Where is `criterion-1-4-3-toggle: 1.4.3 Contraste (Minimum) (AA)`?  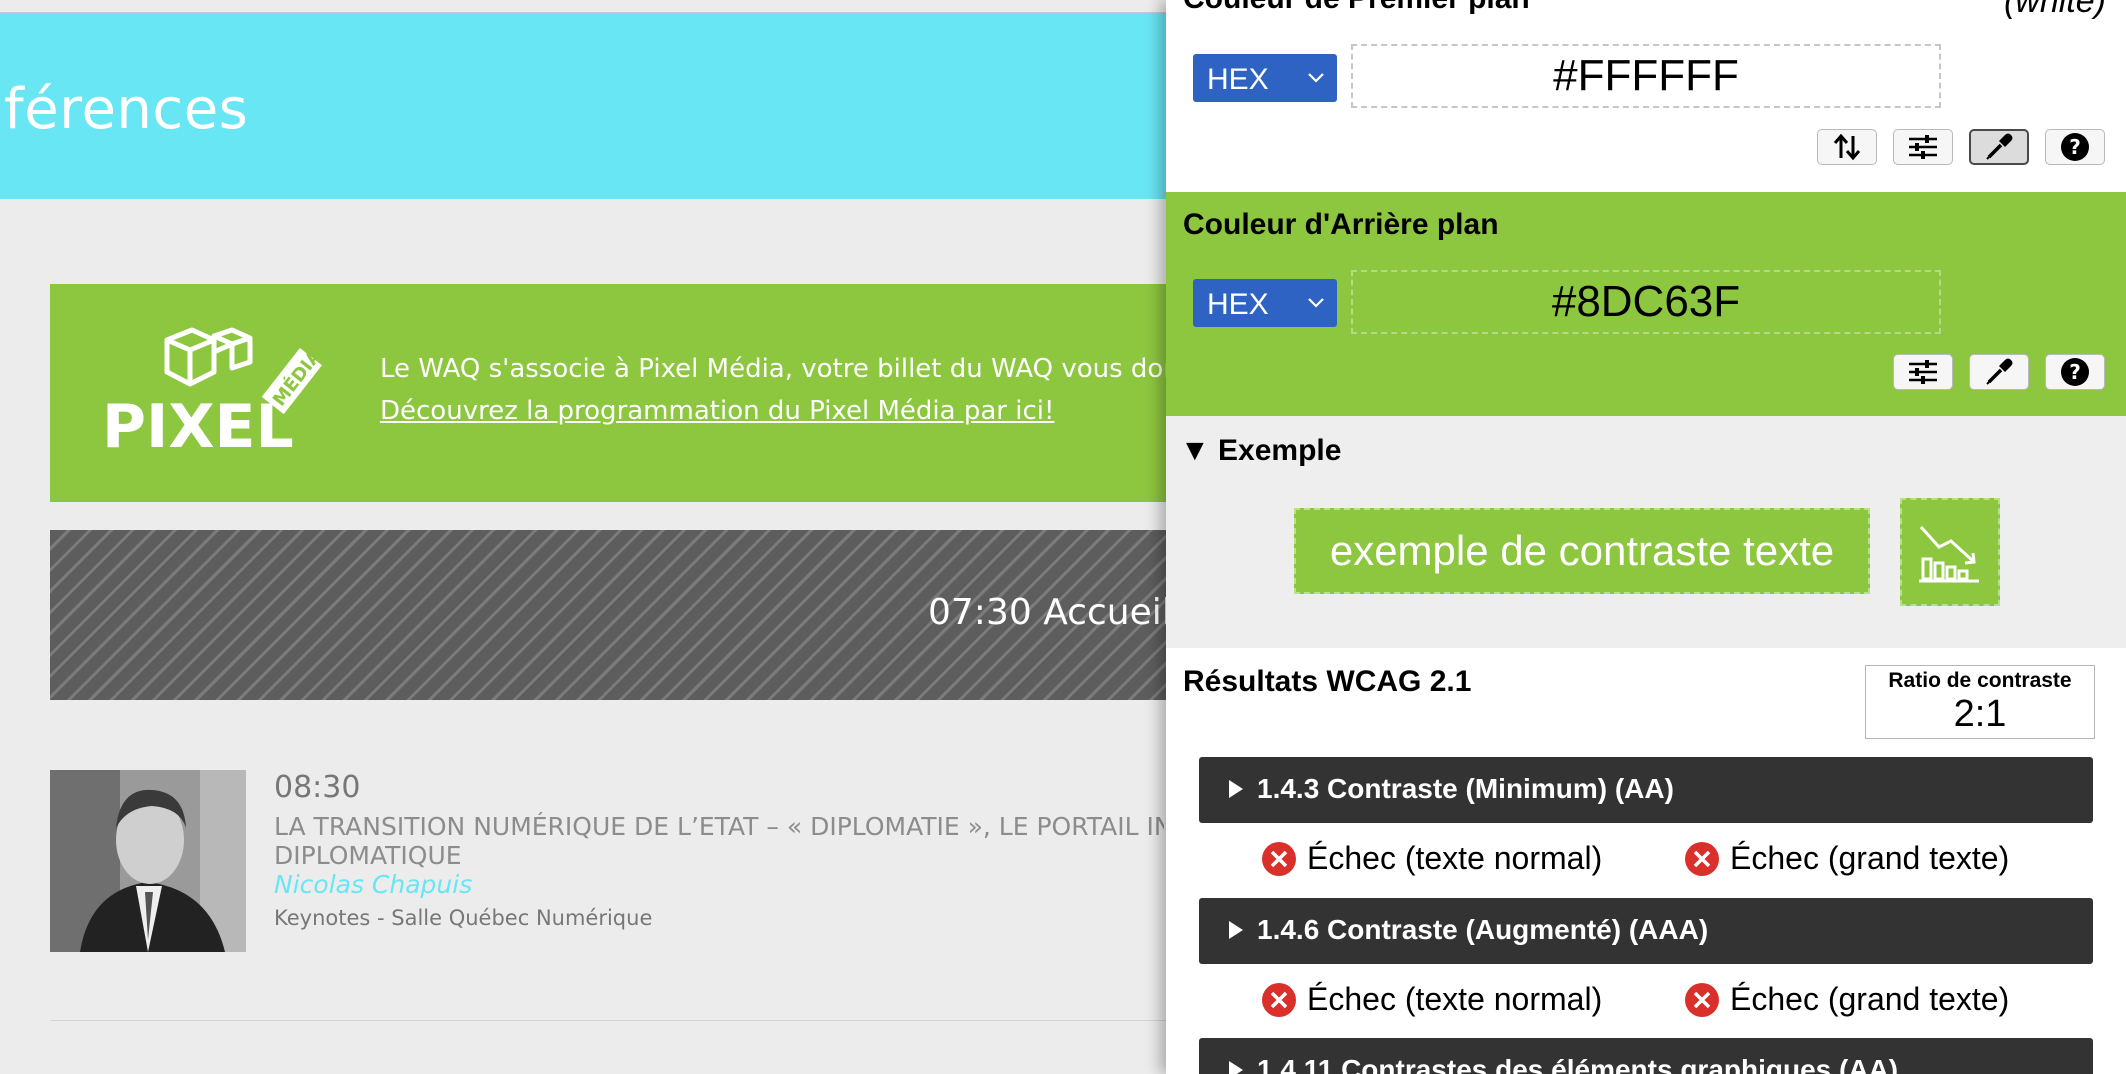 criterion-1-4-3-toggle: 1.4.3 Contraste (Minimum) (AA) is located at coordinates (1646, 790).